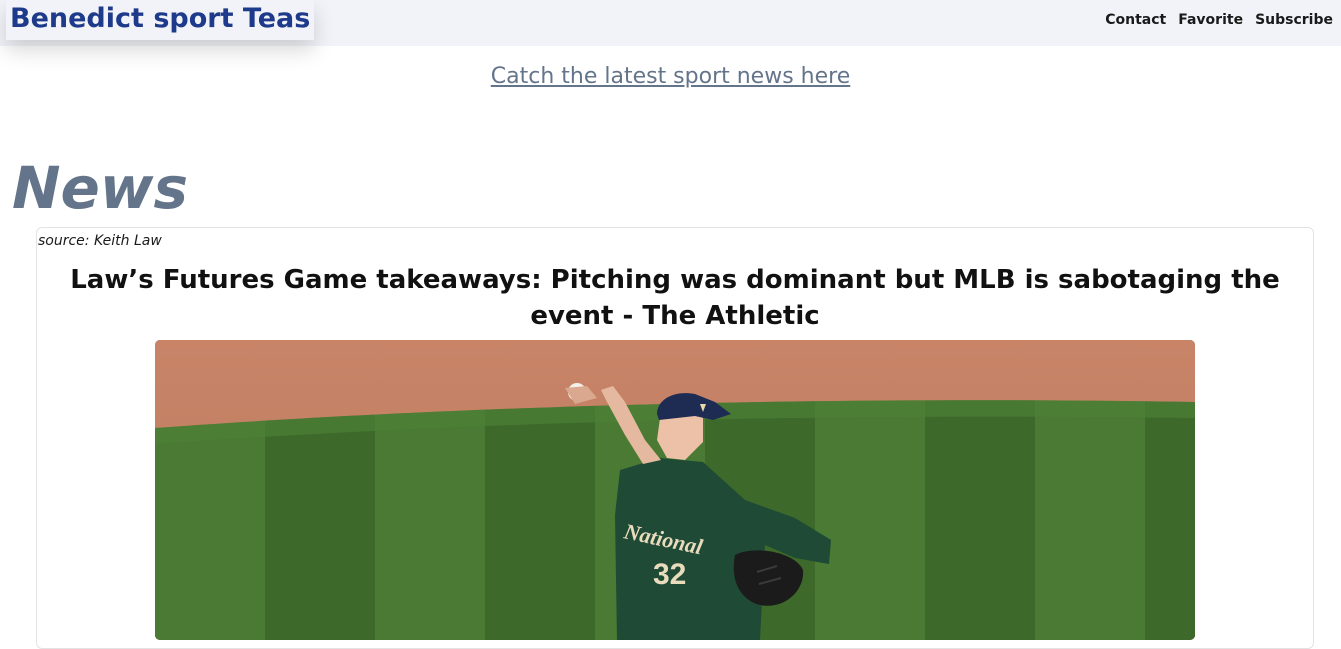 This screenshot has height=649, width=1341. Describe the element at coordinates (1294, 20) in the screenshot. I see `nav-link-subscribe: Subscribe` at that location.